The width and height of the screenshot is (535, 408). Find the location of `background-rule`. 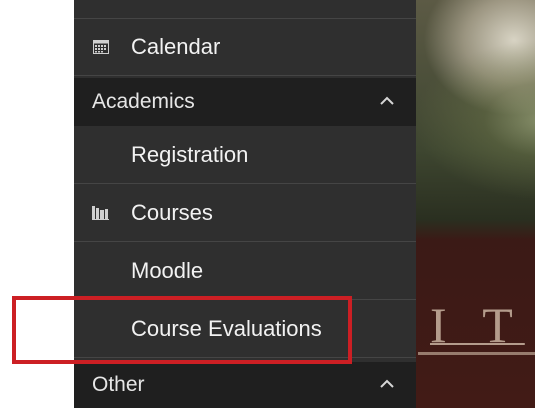

background-rule is located at coordinates (476, 353).